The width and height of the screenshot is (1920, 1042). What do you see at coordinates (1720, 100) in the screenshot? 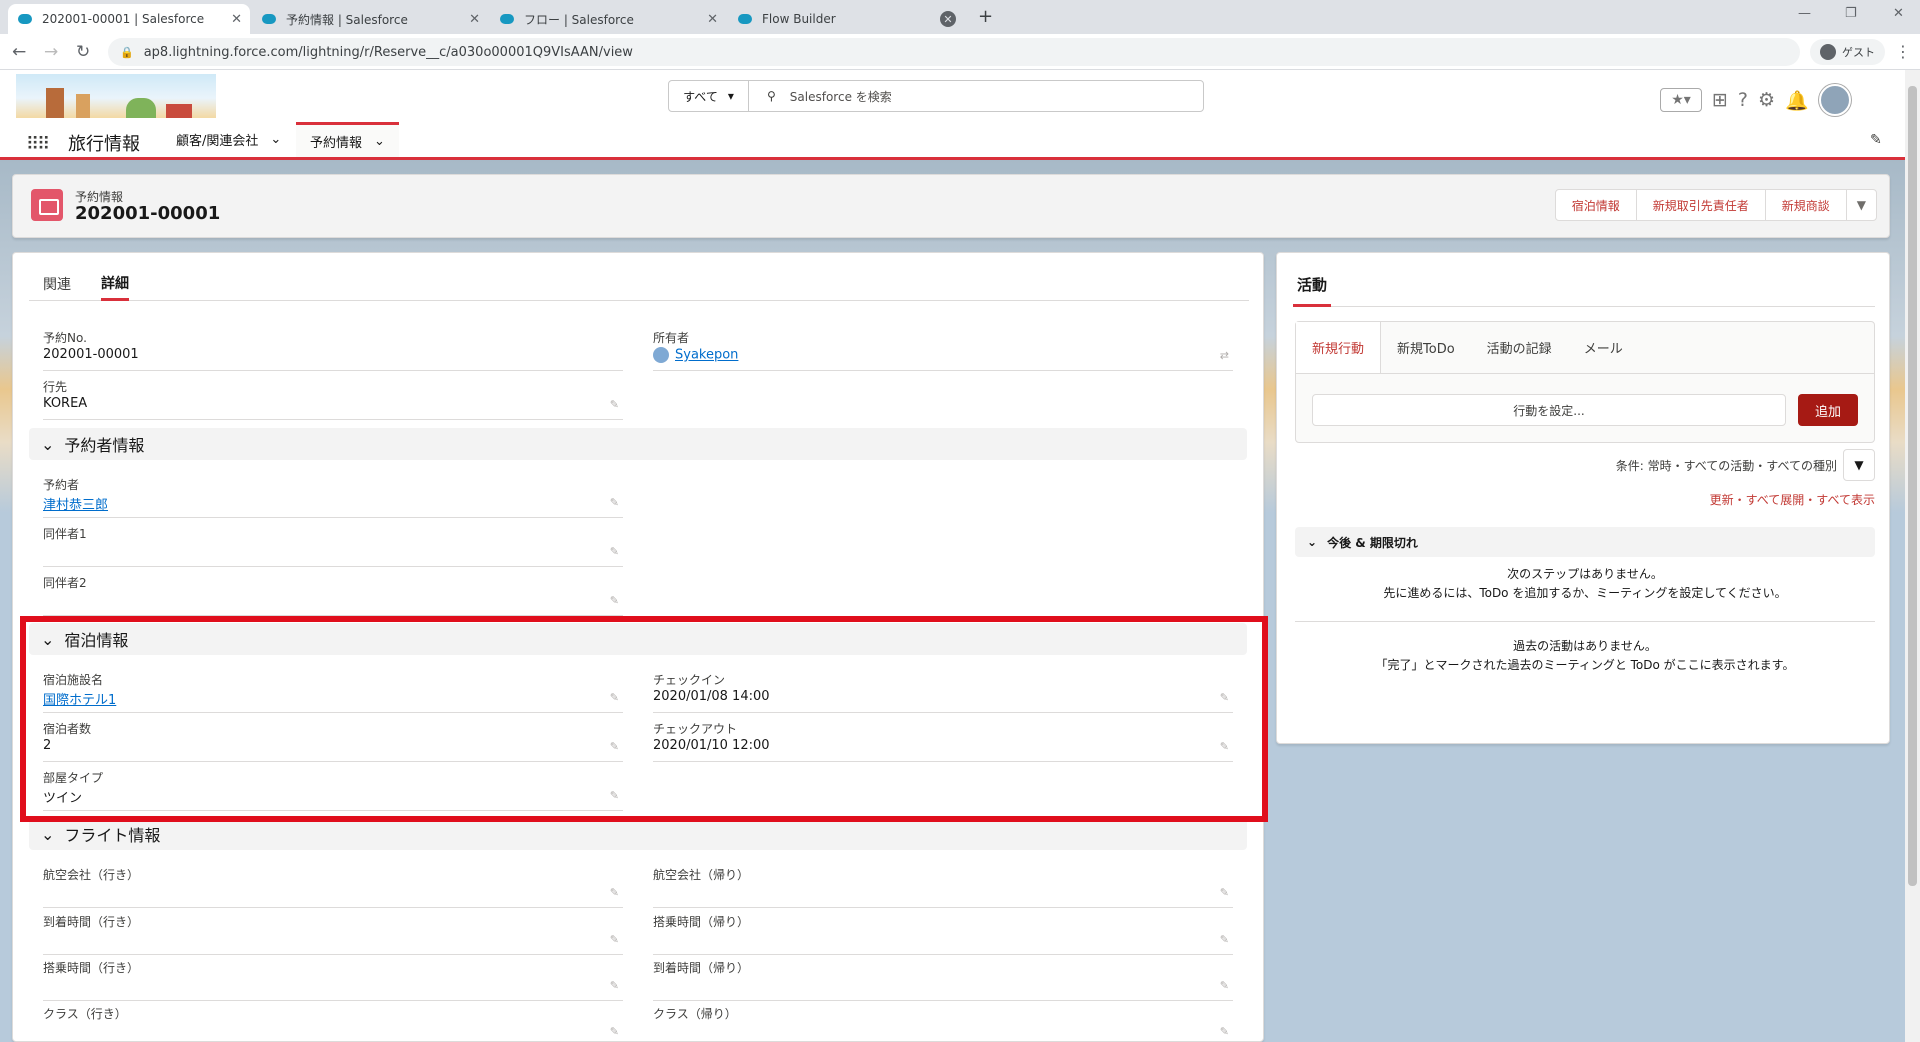
I see `global-actions-plus-icon: ⊞` at bounding box center [1720, 100].